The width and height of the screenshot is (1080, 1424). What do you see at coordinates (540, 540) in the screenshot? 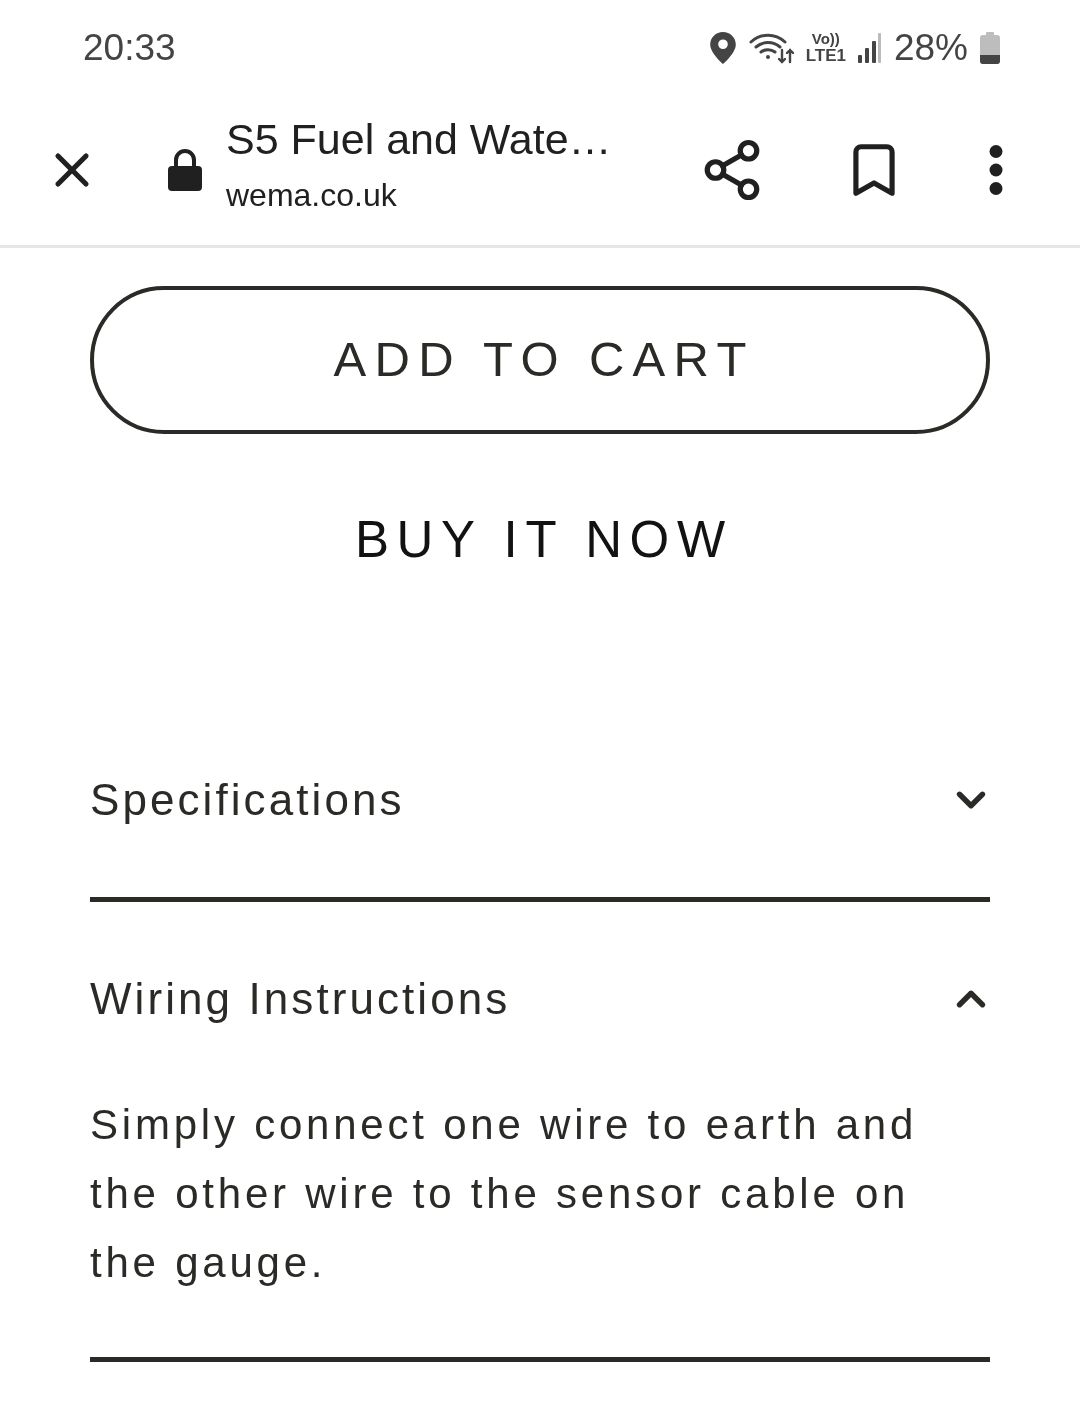
I see `buy-it-now-button: BUY IT NOW` at bounding box center [540, 540].